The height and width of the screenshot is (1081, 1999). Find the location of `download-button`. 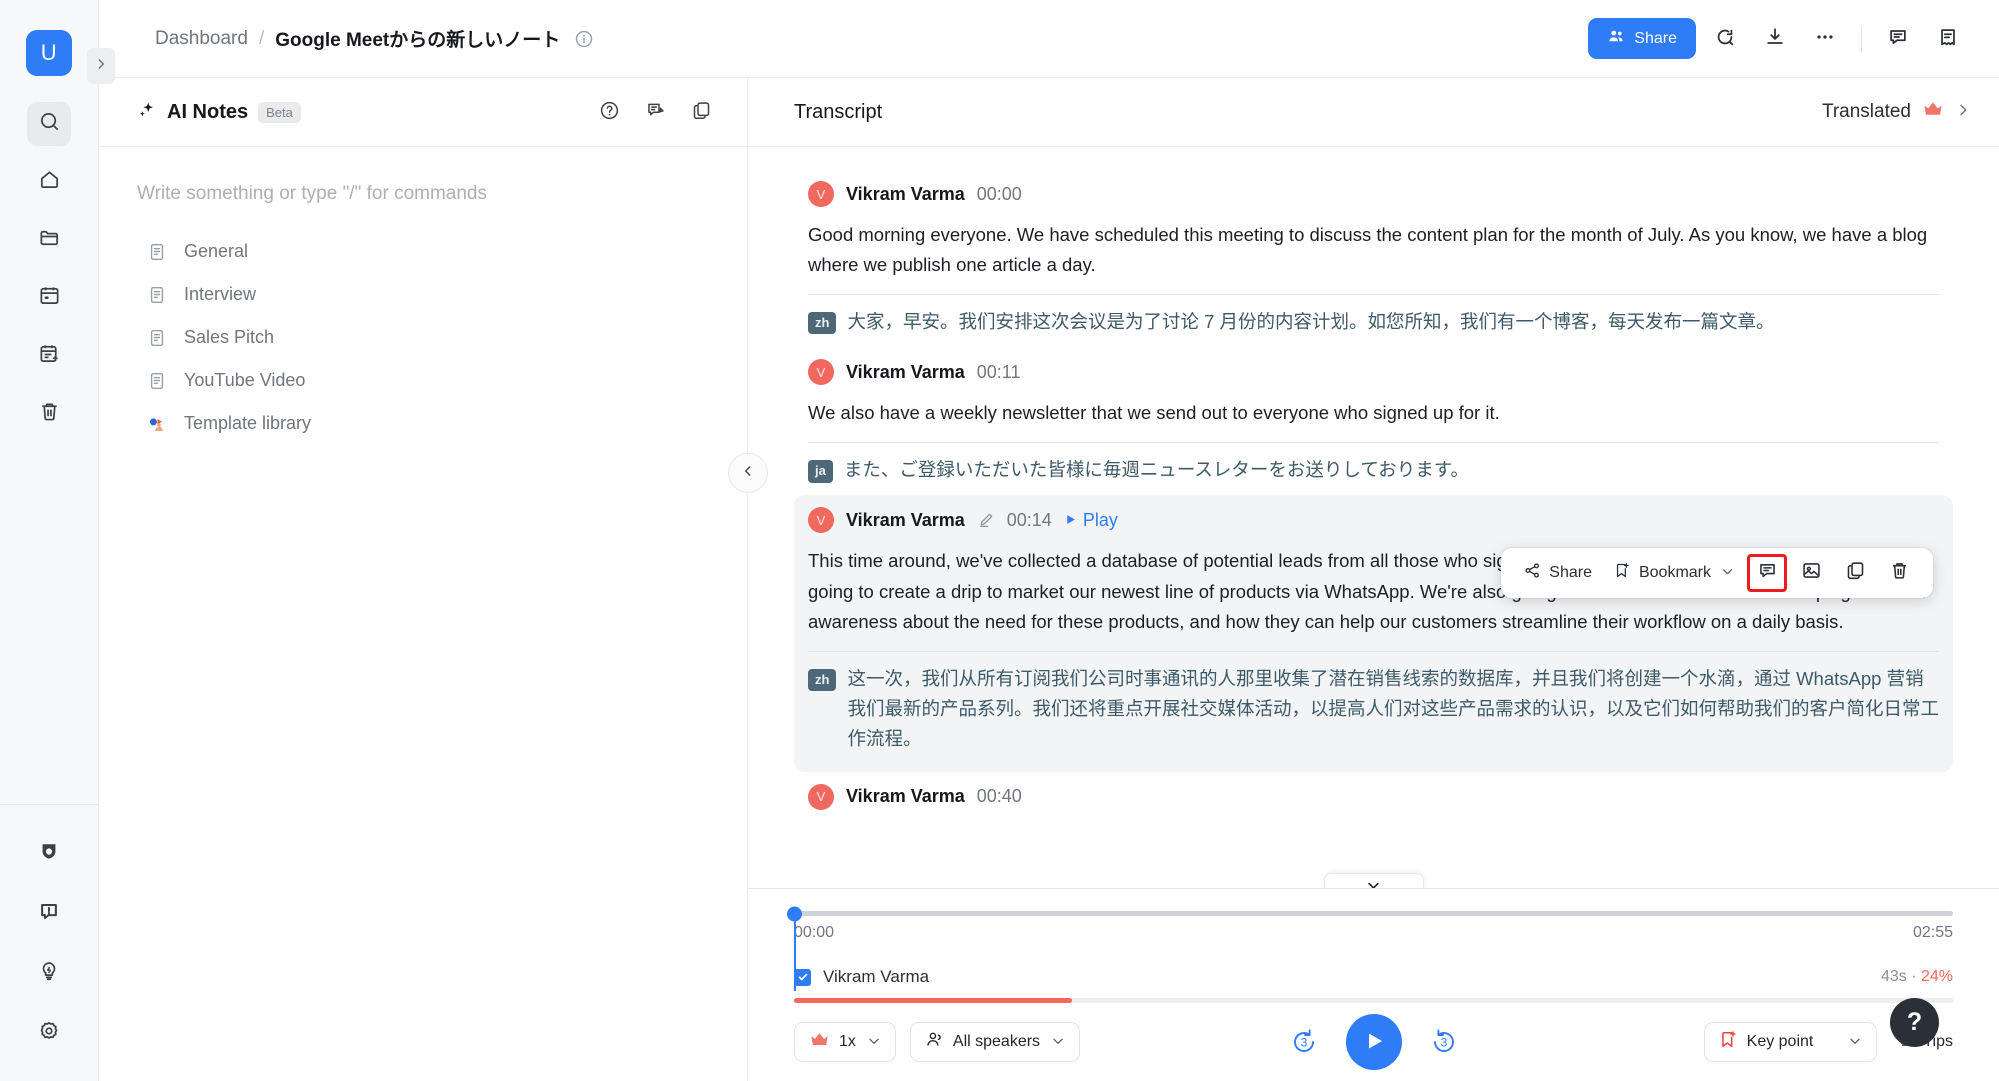

download-button is located at coordinates (1775, 39).